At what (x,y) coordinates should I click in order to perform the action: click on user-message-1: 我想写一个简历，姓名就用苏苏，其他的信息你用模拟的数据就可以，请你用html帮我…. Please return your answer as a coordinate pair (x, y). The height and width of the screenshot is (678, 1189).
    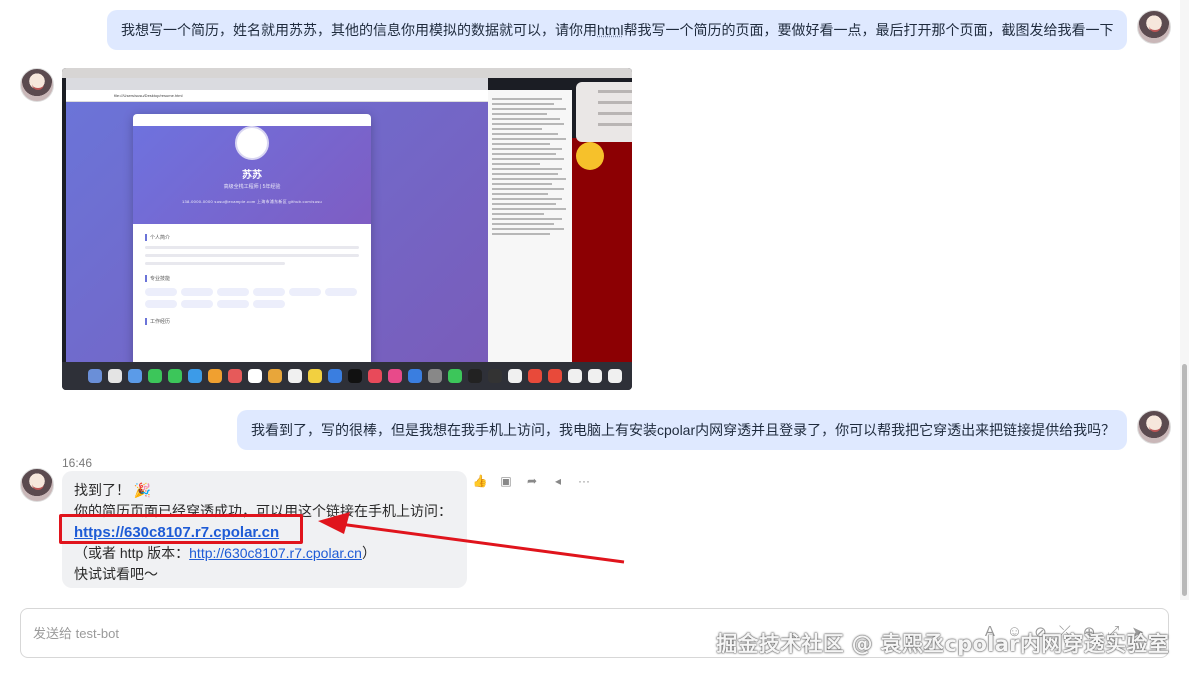
    Looking at the image, I should click on (617, 30).